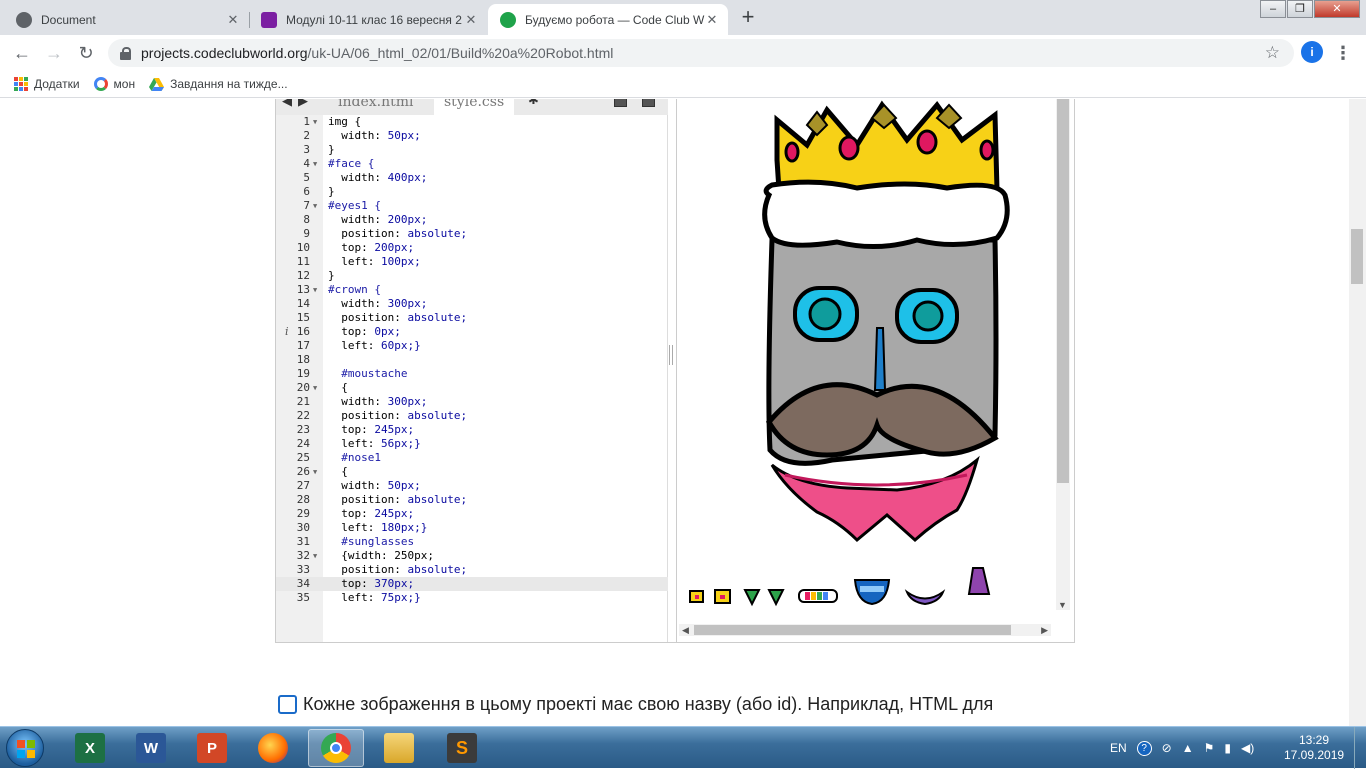  Describe the element at coordinates (375, 107) in the screenshot. I see `file-tab-index-html: index.html` at that location.